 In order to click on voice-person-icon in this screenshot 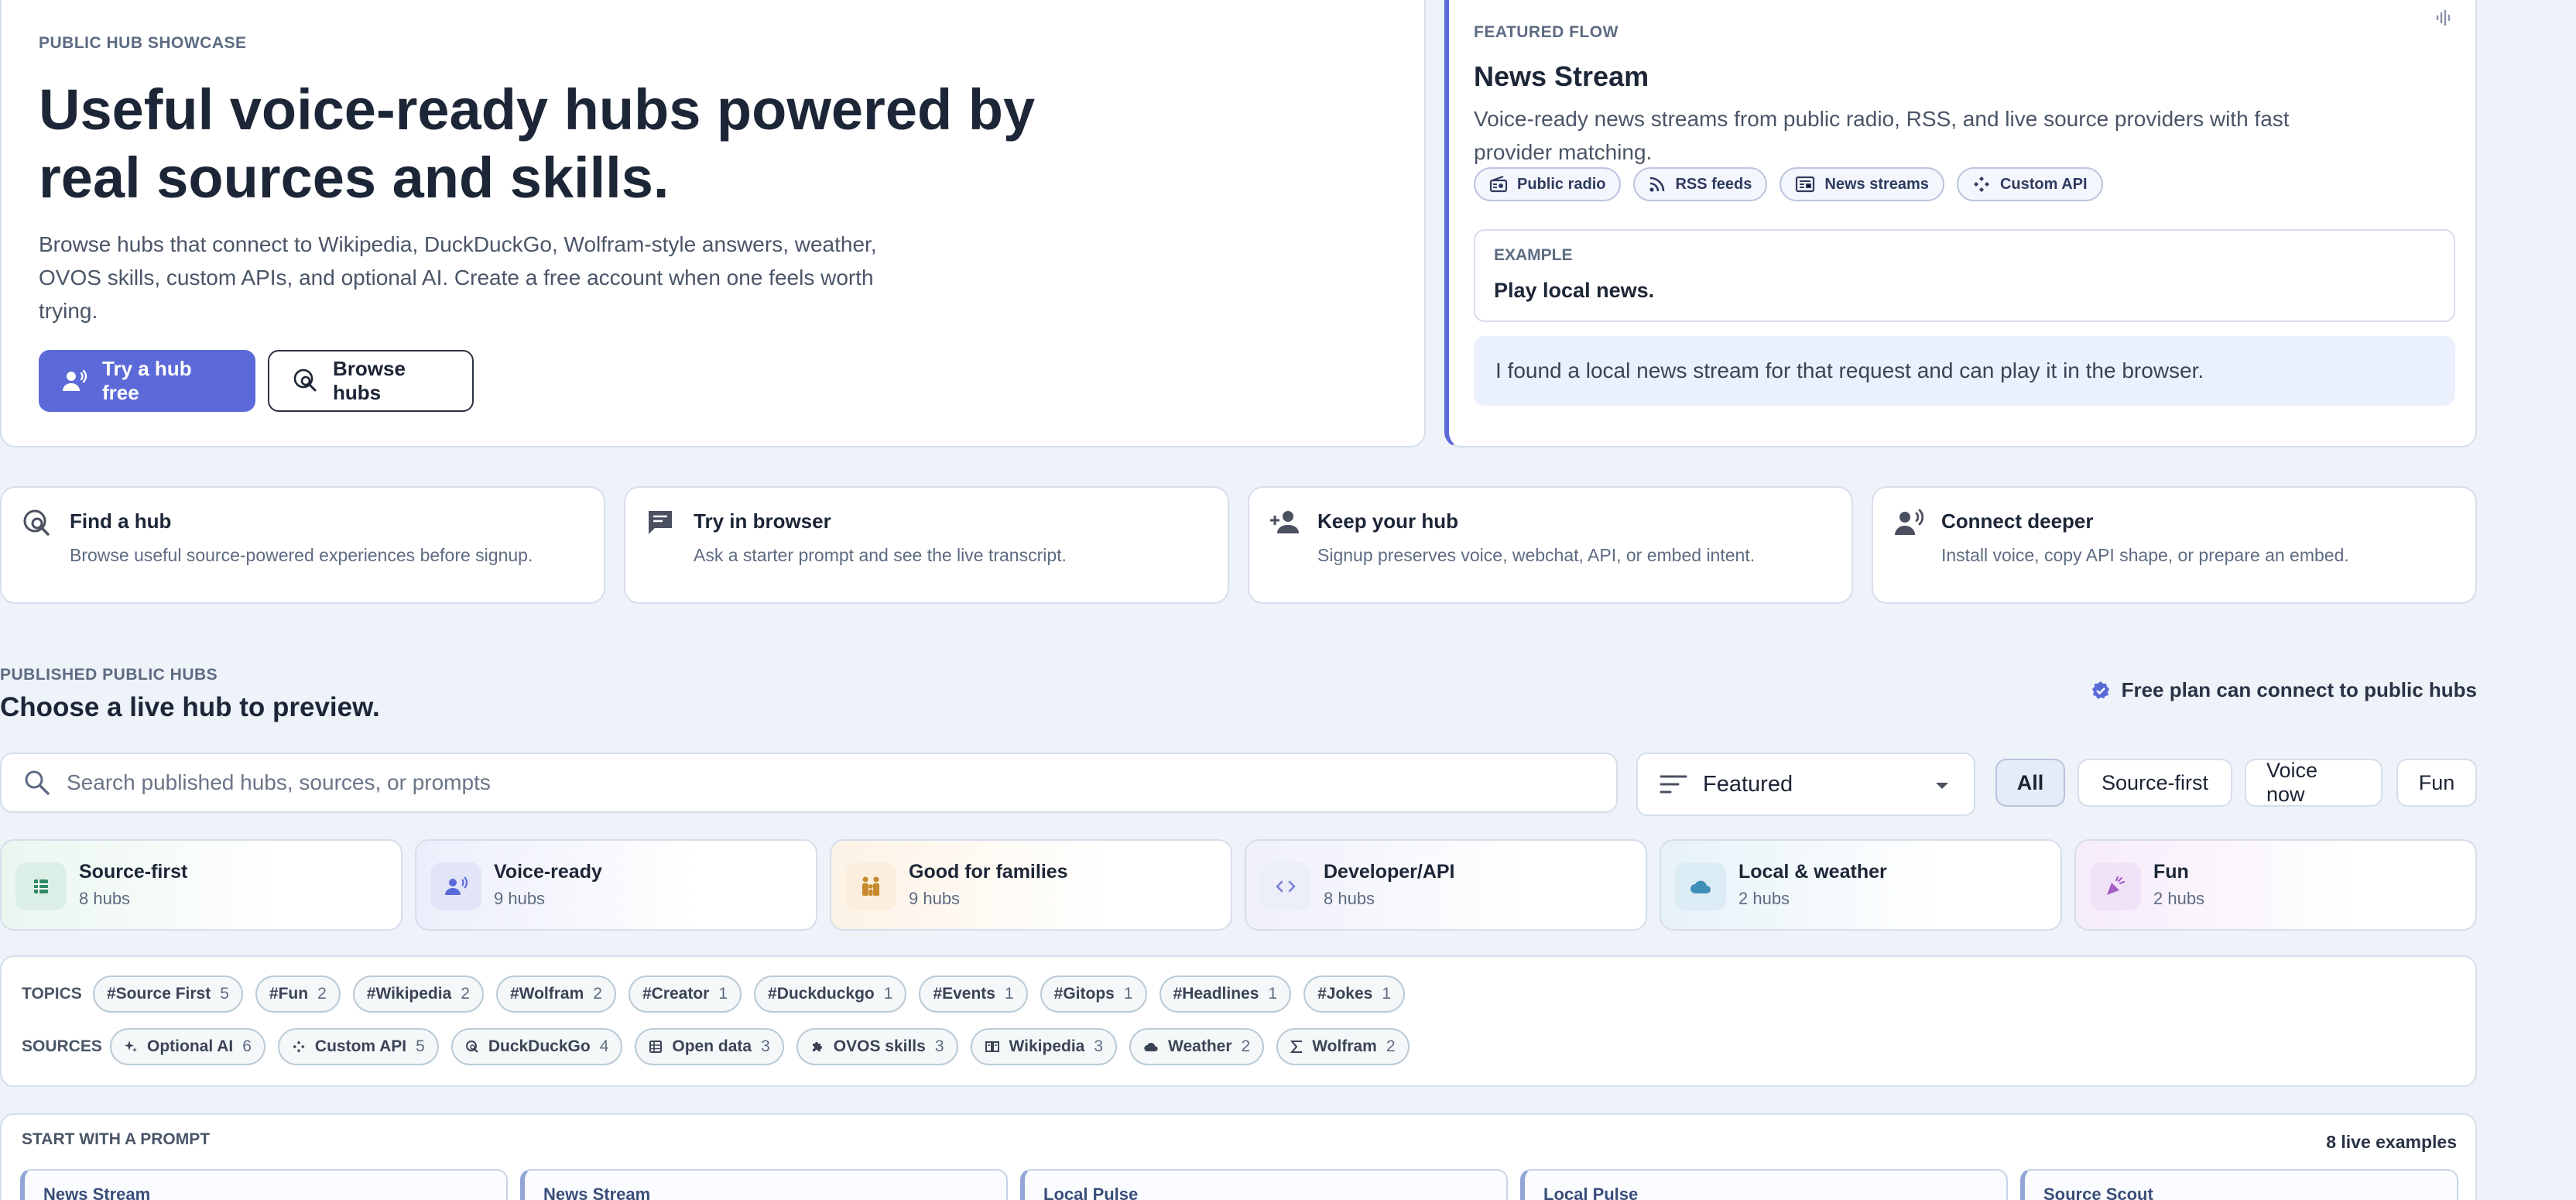, I will do `click(75, 381)`.